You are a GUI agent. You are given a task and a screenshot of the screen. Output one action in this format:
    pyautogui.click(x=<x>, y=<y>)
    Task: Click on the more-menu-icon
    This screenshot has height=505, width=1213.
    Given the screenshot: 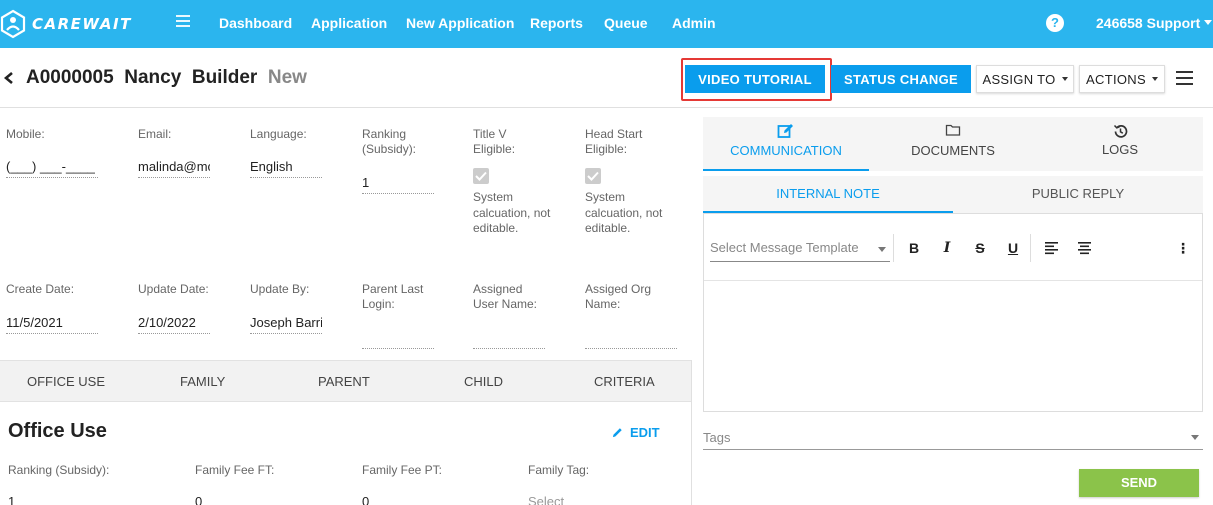 What is the action you would take?
    pyautogui.click(x=1184, y=78)
    